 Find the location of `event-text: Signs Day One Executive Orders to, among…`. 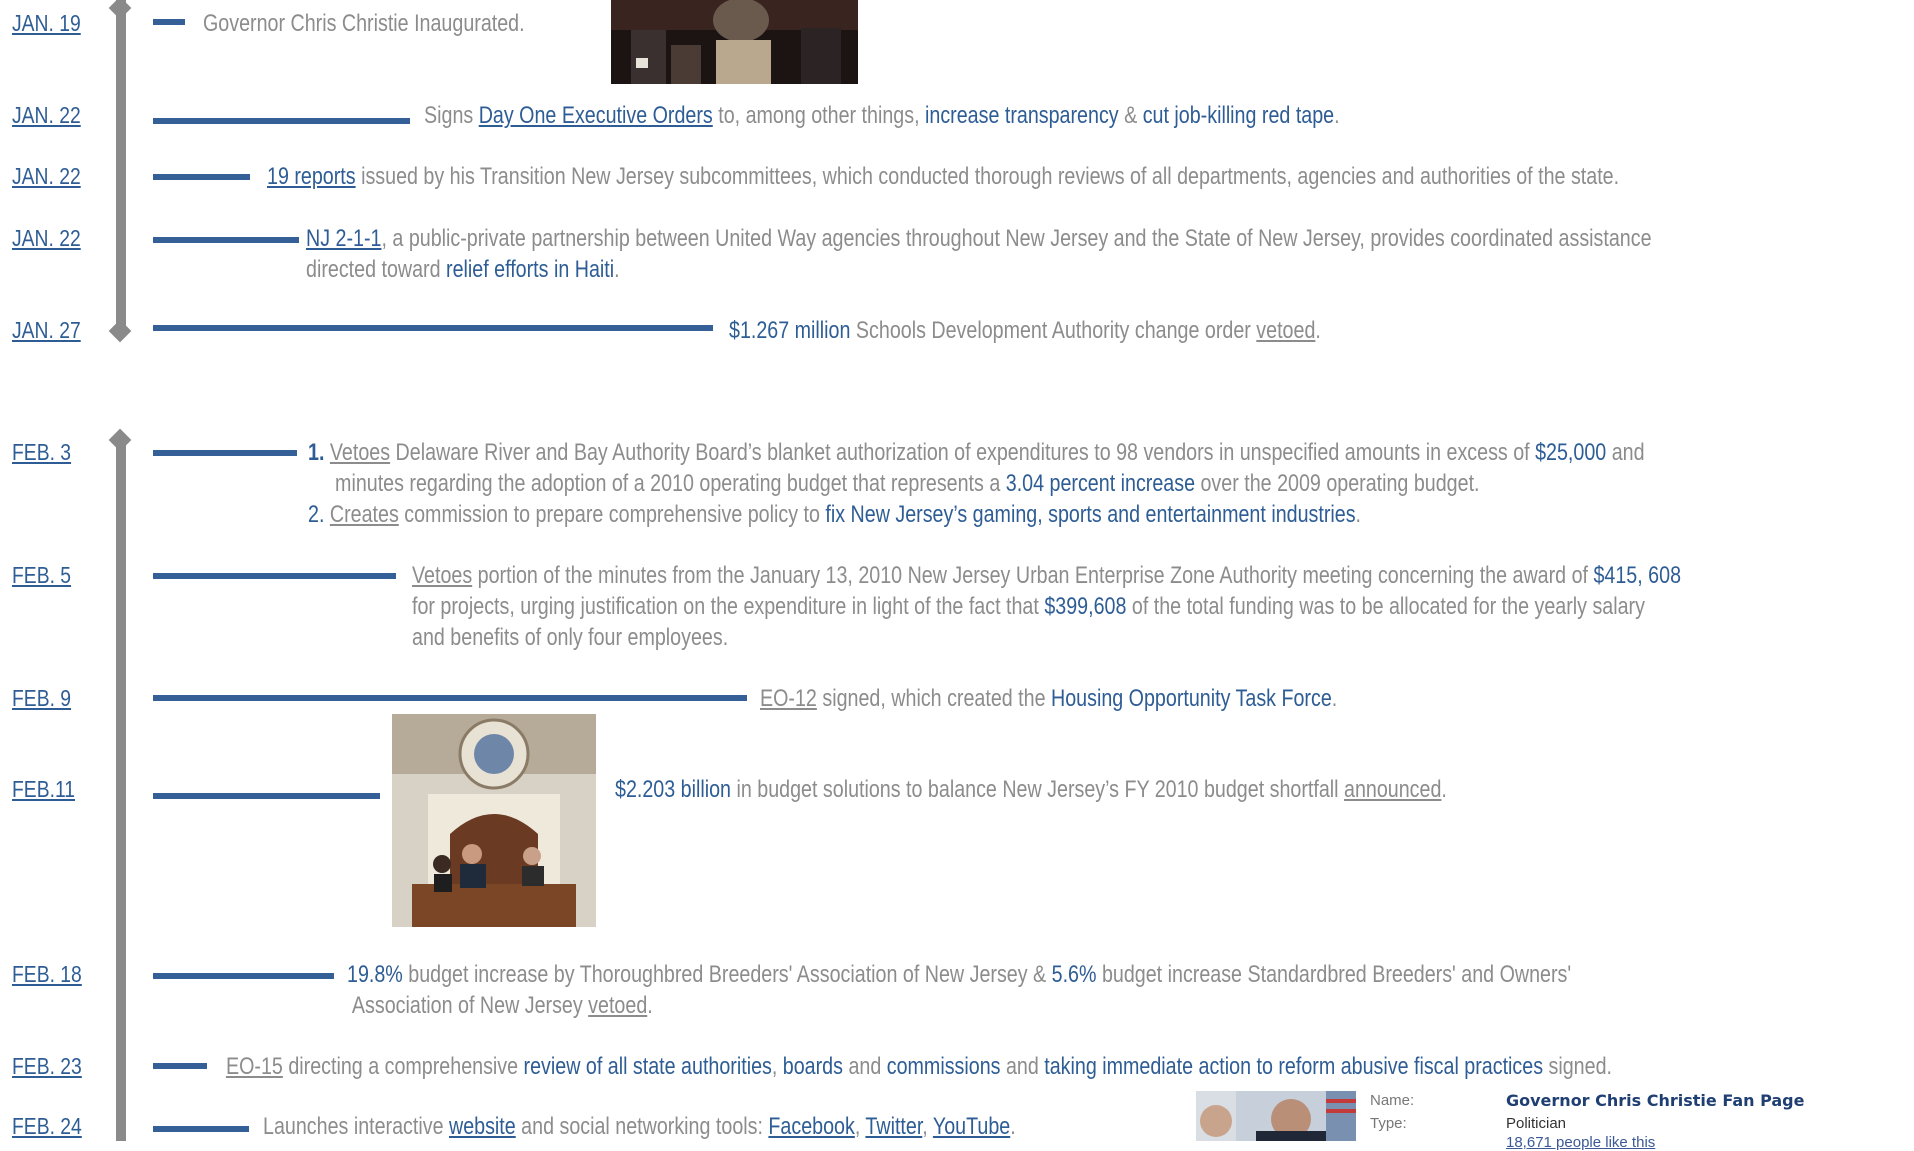

event-text: Signs Day One Executive Orders to, among… is located at coordinates (882, 115).